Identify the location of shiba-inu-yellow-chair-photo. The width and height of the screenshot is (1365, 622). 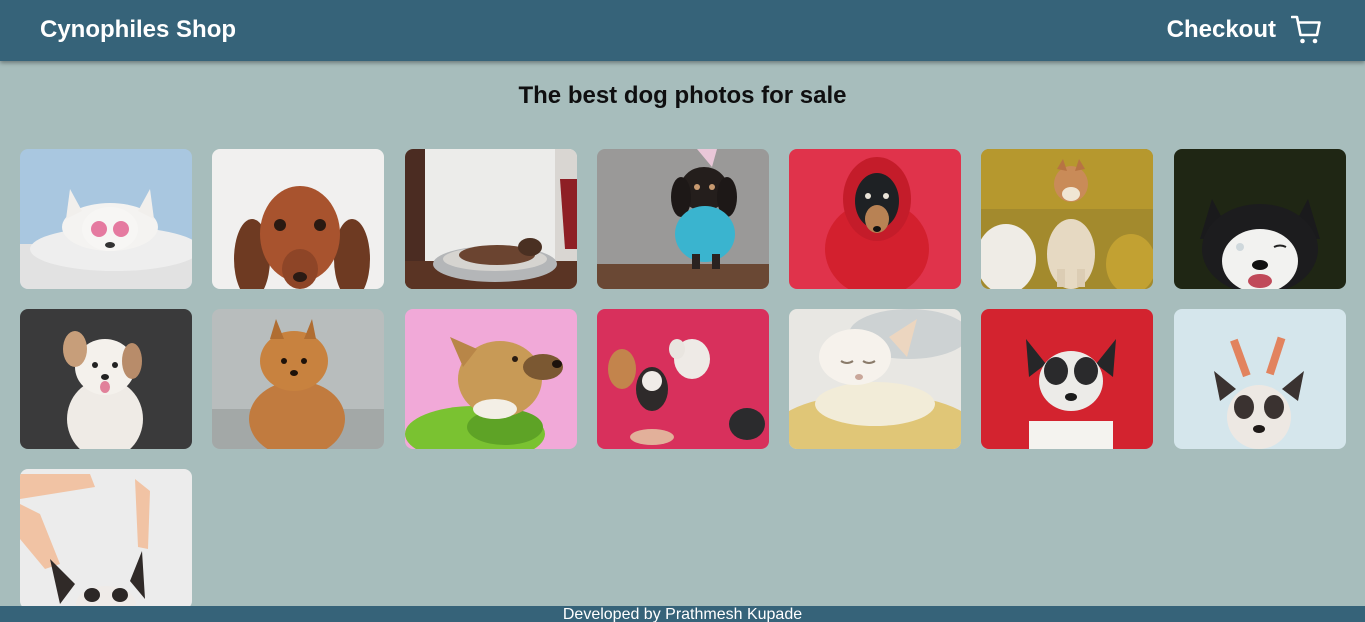
(1067, 219).